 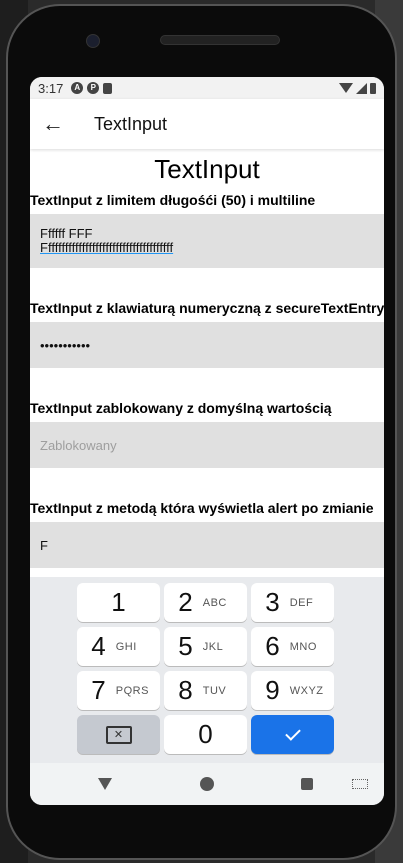 I want to click on key-1: 1, so click(x=118, y=602).